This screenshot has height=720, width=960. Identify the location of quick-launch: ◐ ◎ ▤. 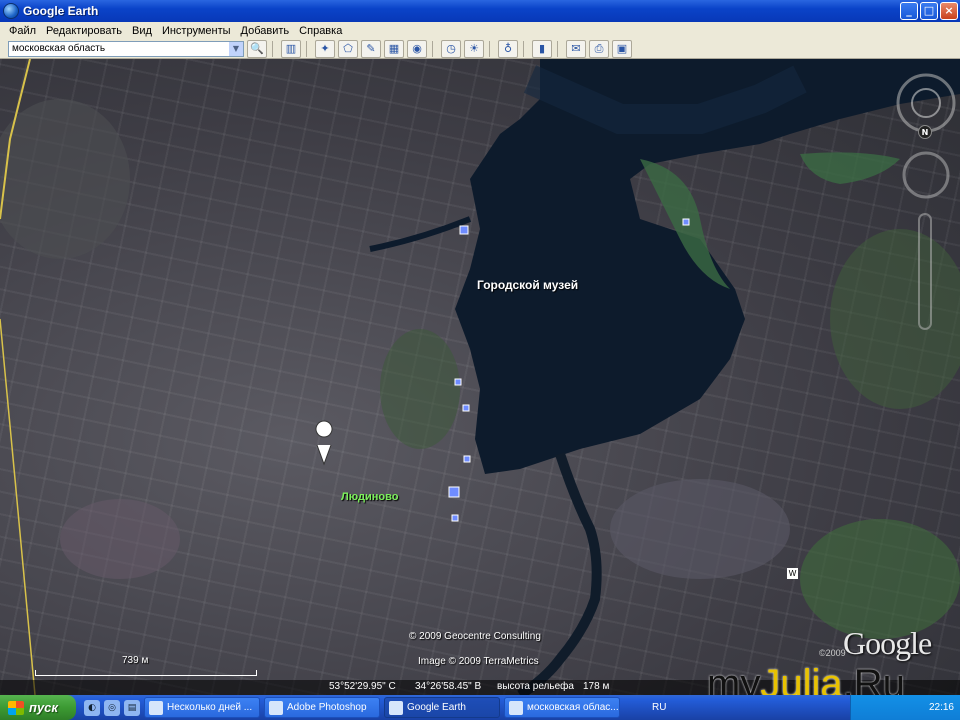
(112, 707).